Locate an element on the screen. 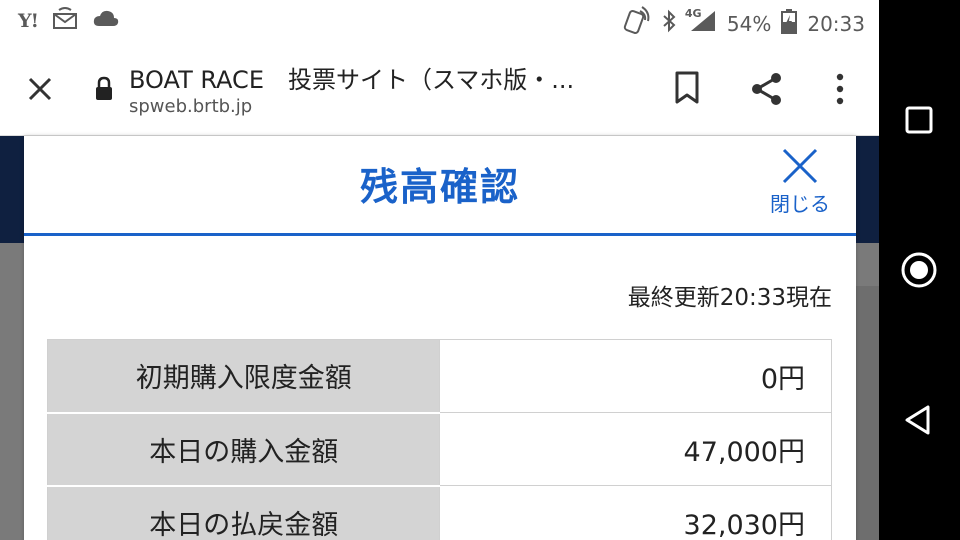  row-label: 初期購入限度金額 is located at coordinates (243, 376).